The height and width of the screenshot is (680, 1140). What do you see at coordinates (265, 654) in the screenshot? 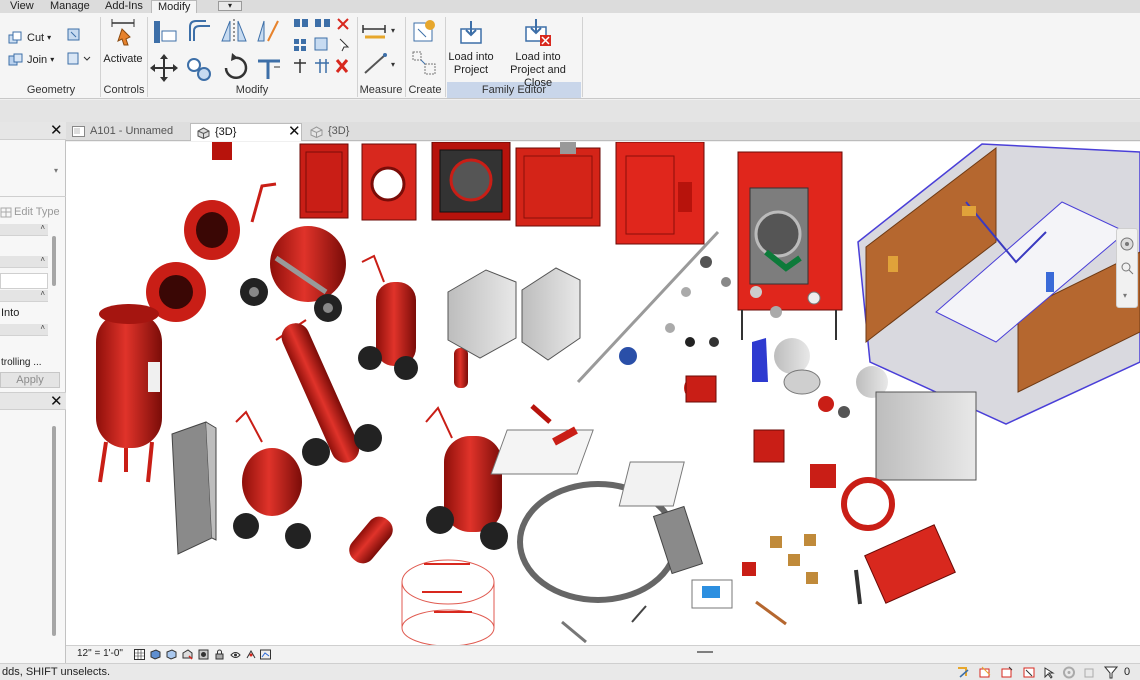
I see `analytical-model-icon` at bounding box center [265, 654].